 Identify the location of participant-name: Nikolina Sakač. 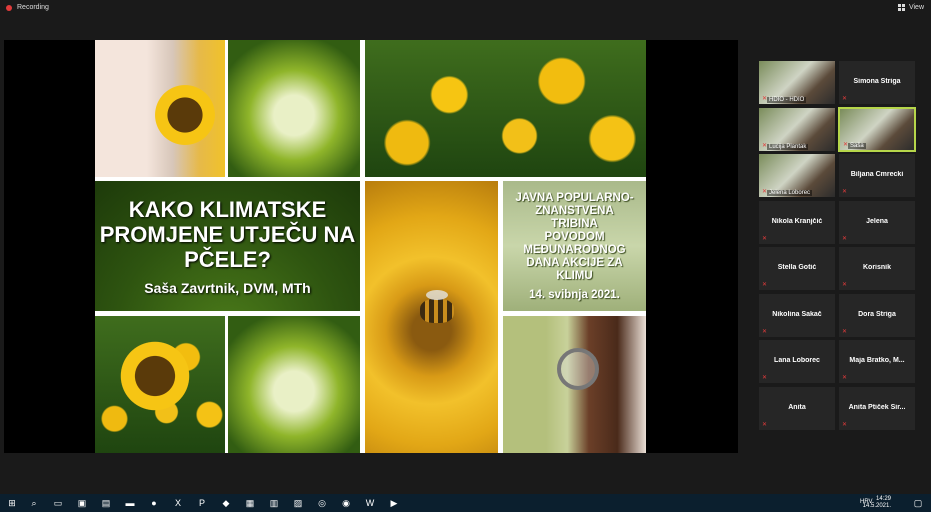
(797, 314).